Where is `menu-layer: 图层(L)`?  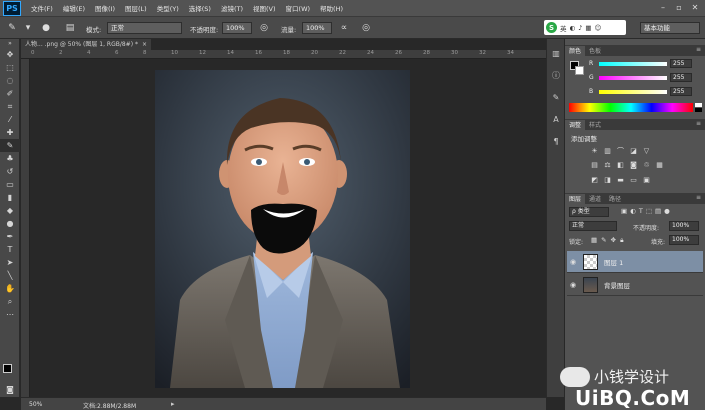 menu-layer: 图层(L) is located at coordinates (136, 8).